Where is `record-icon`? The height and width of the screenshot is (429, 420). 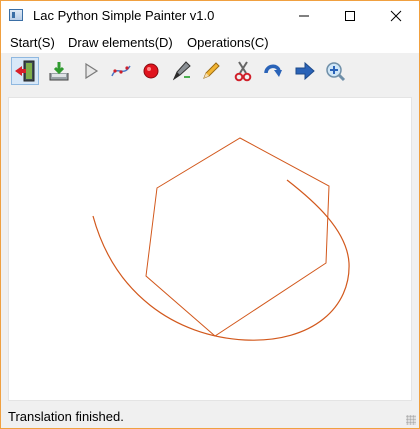
record-icon is located at coordinates (151, 71).